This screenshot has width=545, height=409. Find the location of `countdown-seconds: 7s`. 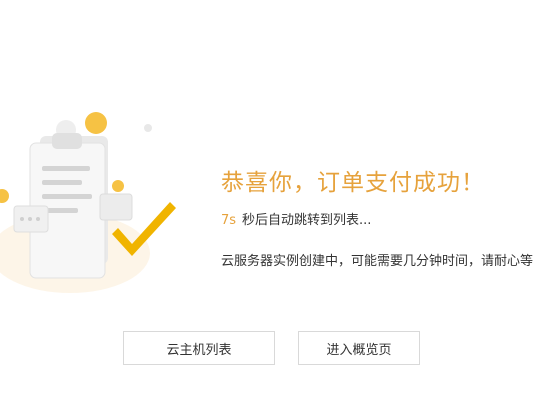

countdown-seconds: 7s is located at coordinates (229, 220).